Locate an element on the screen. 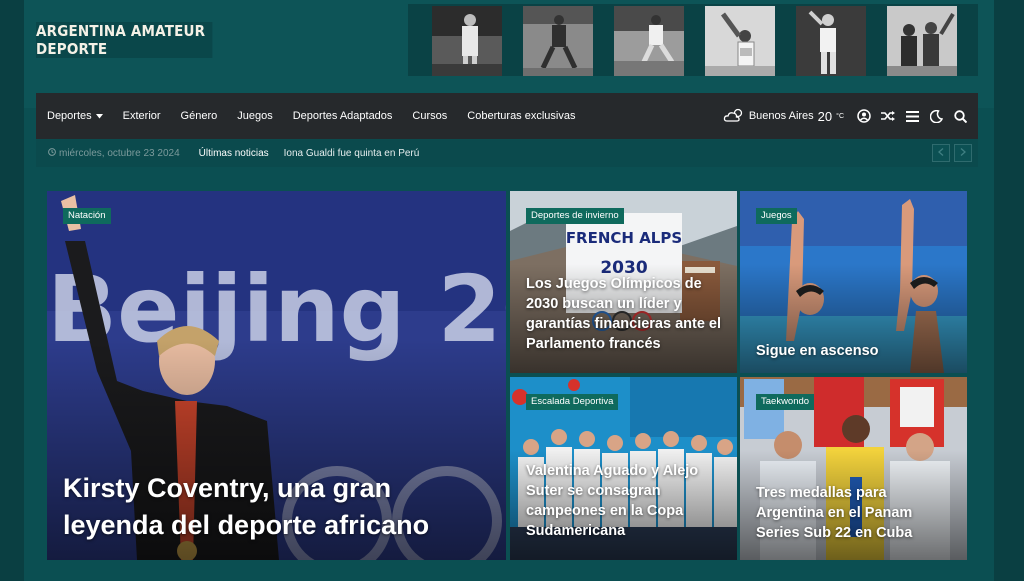 The width and height of the screenshot is (1024, 581). ticker-next-button is located at coordinates (963, 153).